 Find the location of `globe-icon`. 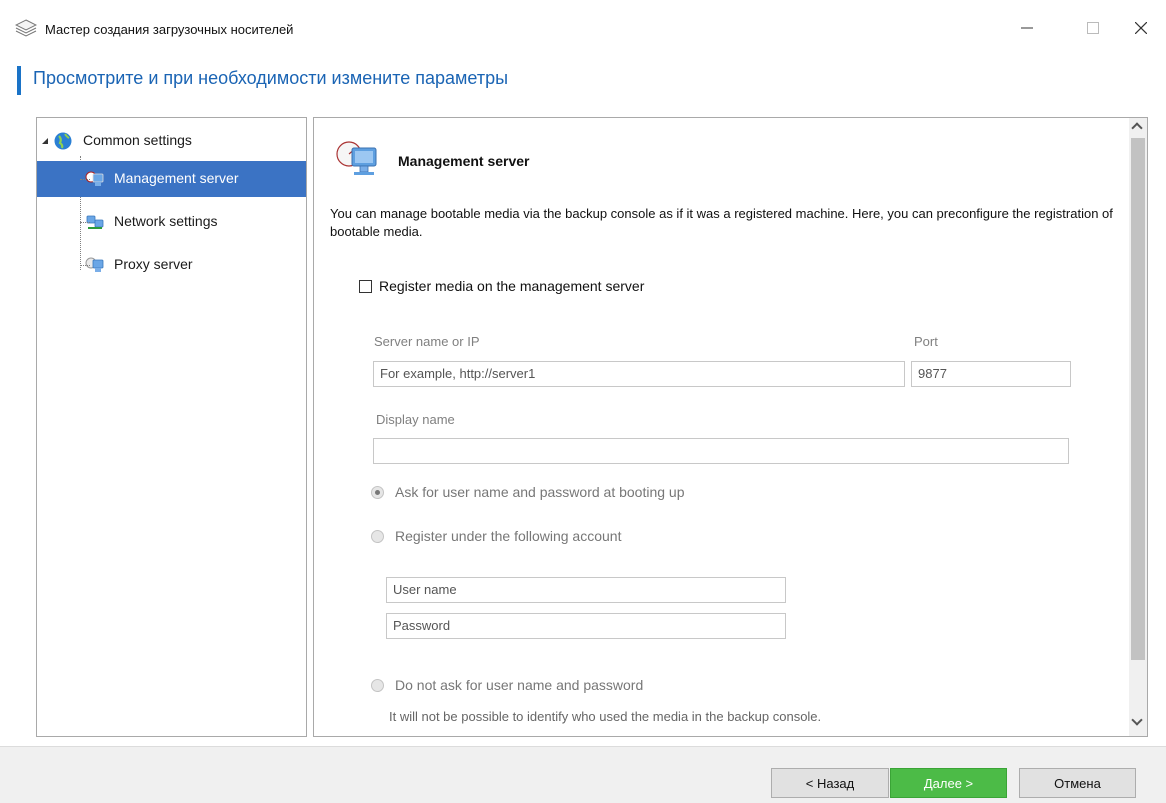

globe-icon is located at coordinates (63, 141).